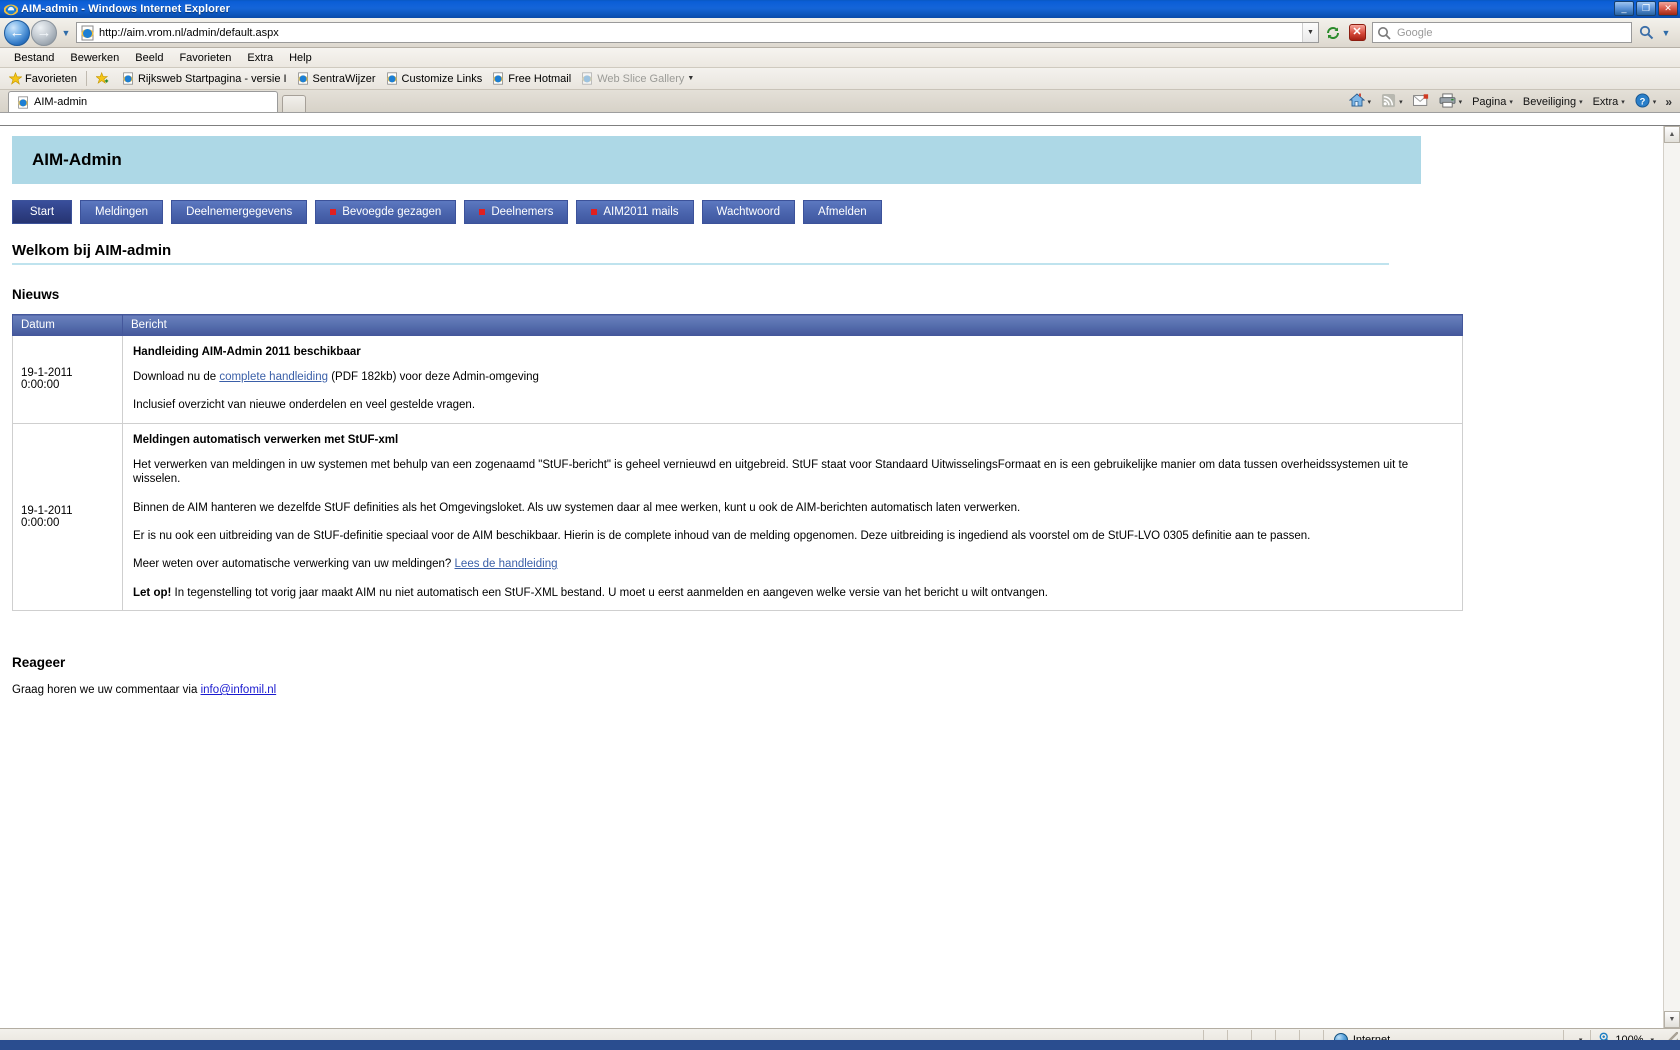 The image size is (1680, 1050). What do you see at coordinates (1392, 102) in the screenshot?
I see `feeds-button: ▾` at bounding box center [1392, 102].